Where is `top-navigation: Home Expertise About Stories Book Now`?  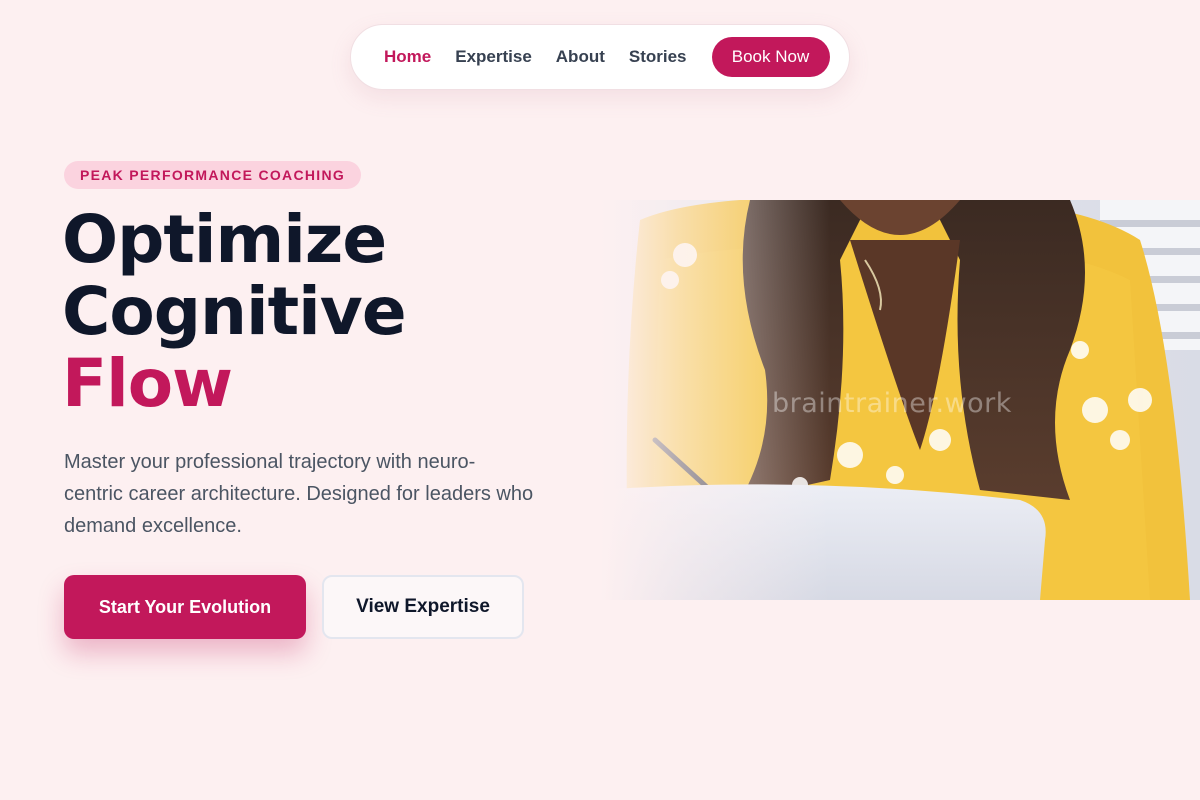
top-navigation: Home Expertise About Stories Book Now is located at coordinates (600, 57).